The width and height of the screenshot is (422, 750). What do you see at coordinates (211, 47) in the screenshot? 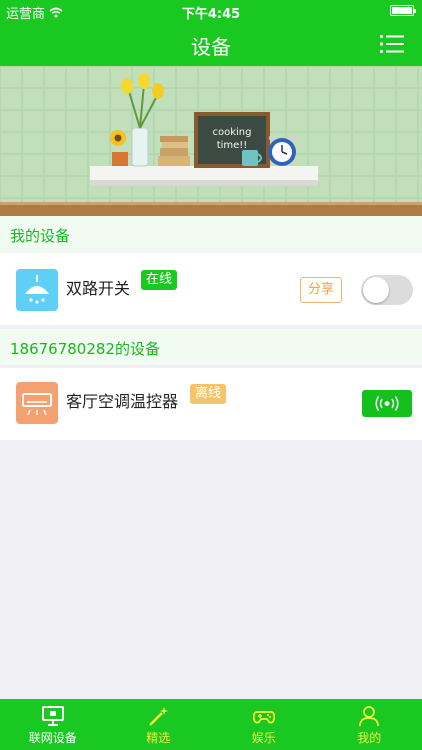
I see `page-title: 设备` at bounding box center [211, 47].